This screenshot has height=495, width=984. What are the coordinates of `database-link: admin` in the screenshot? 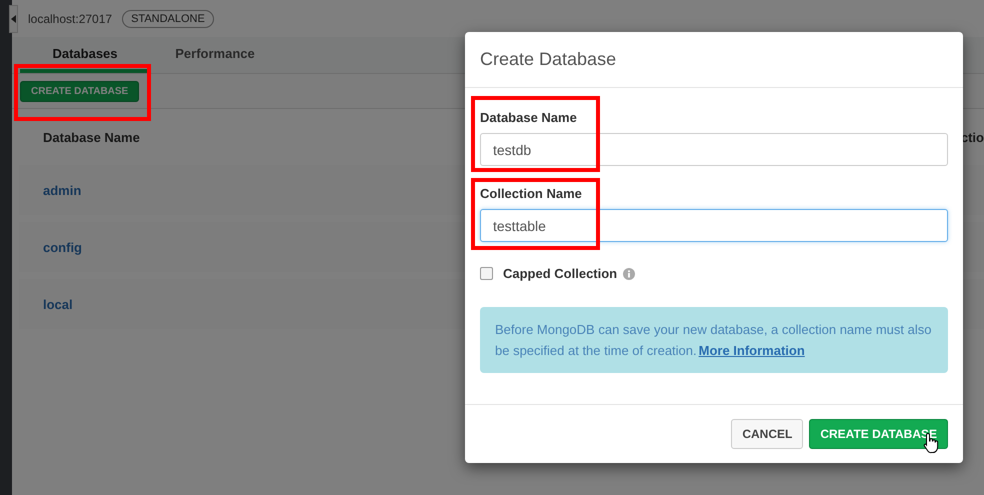 It's located at (62, 190).